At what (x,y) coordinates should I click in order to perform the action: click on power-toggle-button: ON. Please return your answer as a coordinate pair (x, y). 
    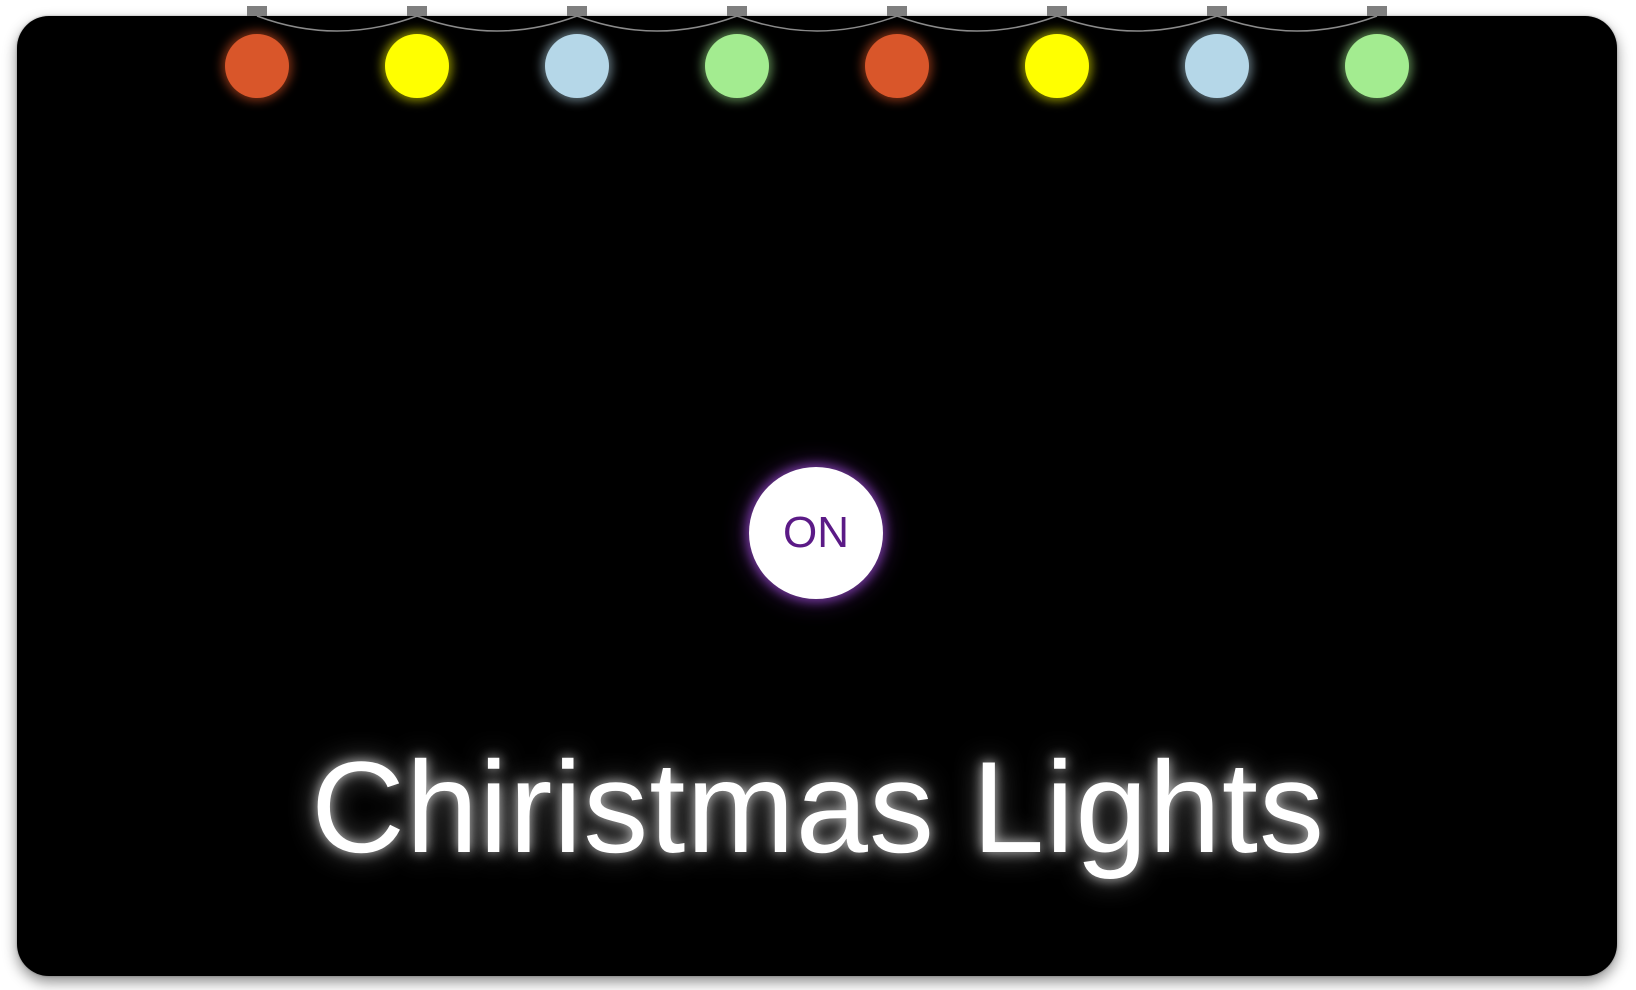
    Looking at the image, I should click on (816, 533).